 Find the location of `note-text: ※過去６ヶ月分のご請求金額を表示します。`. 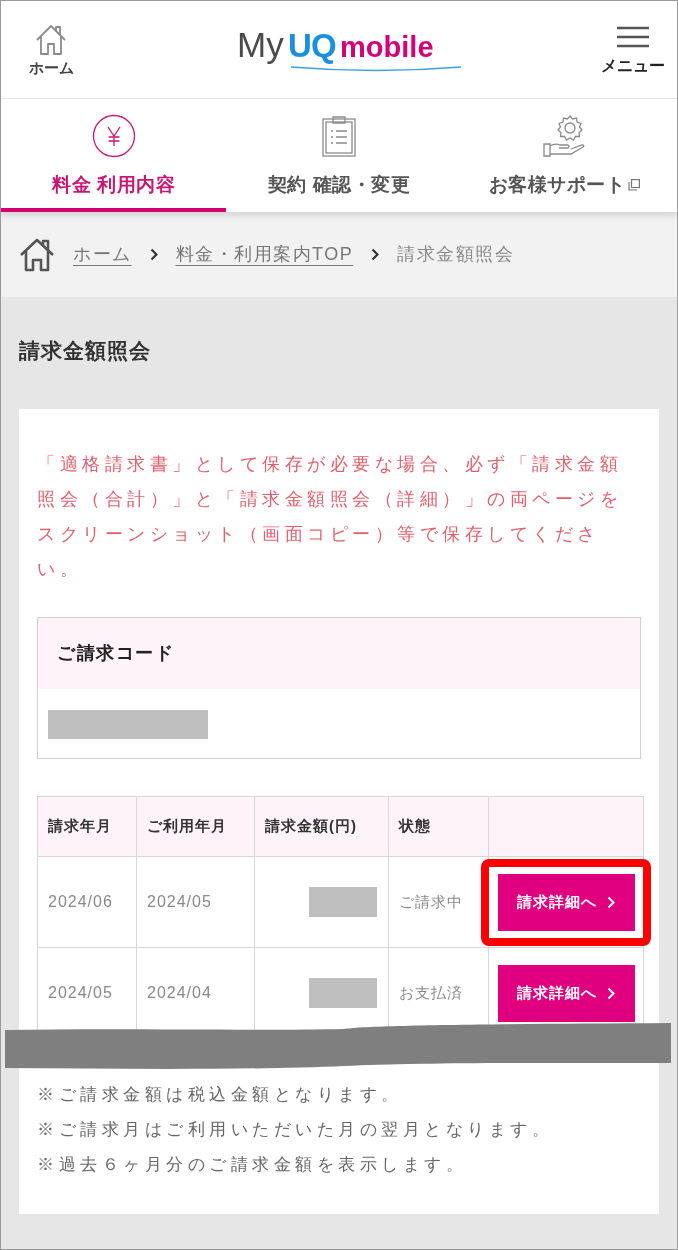

note-text: ※過去６ヶ月分のご請求金額を表示します。 is located at coordinates (252, 1165).